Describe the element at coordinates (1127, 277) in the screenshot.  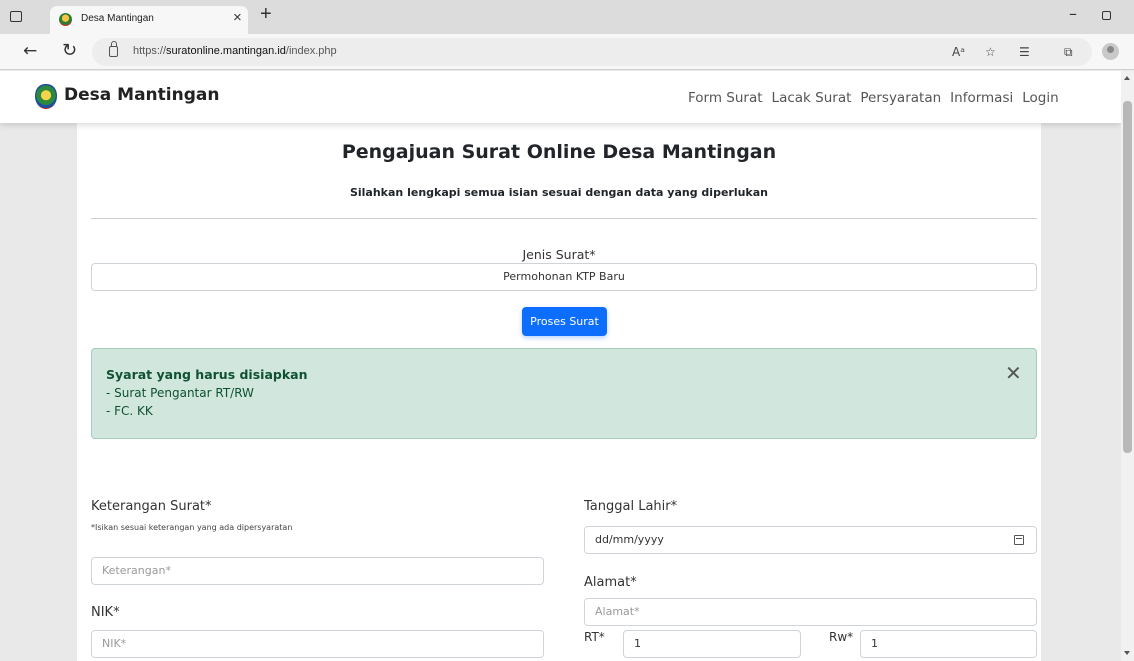
I see `scrollbar-thumb` at that location.